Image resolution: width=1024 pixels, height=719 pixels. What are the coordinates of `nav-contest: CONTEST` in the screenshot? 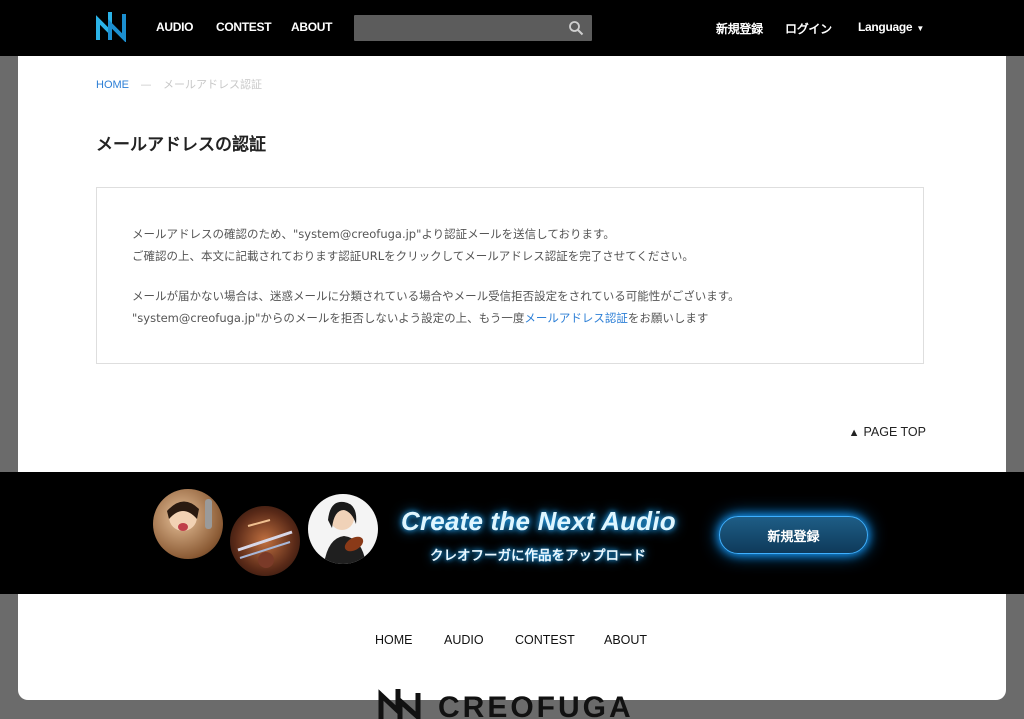 It's located at (244, 27).